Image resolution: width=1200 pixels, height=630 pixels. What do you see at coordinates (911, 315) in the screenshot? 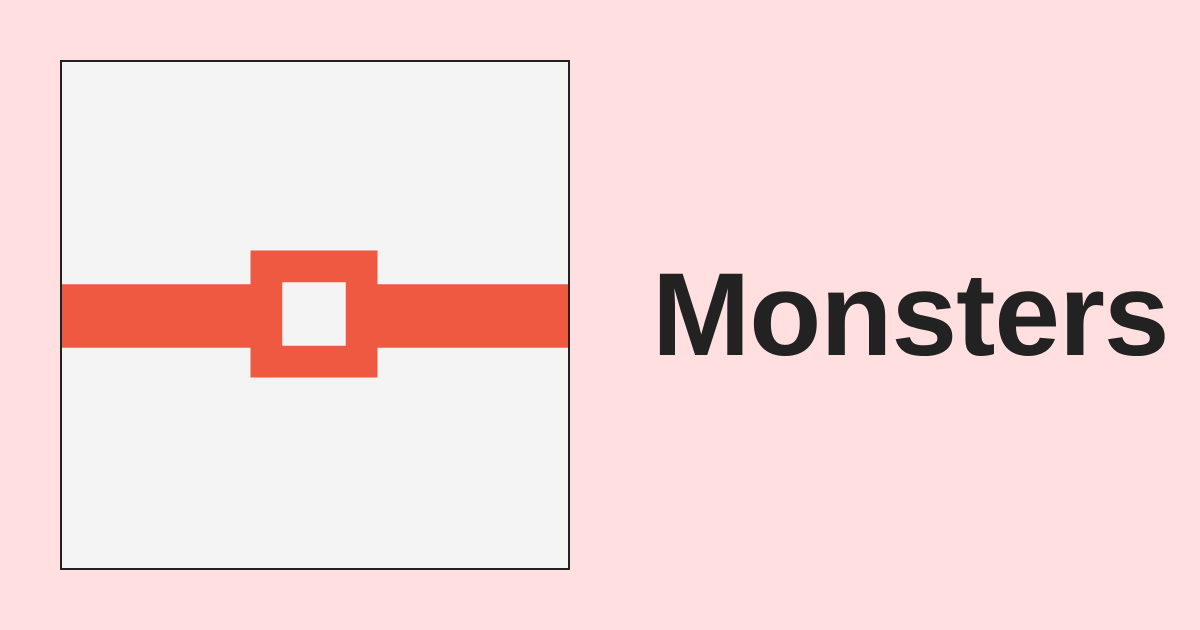
I see `page-title: Monsters` at bounding box center [911, 315].